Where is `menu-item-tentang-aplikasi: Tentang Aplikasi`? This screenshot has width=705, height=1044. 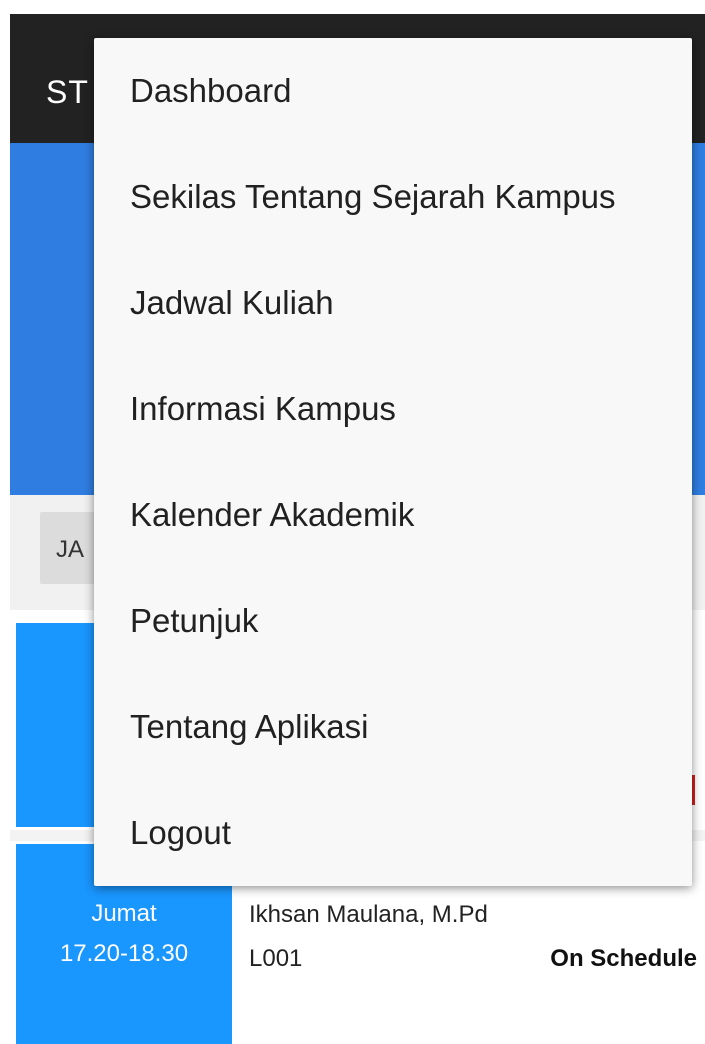 menu-item-tentang-aplikasi: Tentang Aplikasi is located at coordinates (393, 727).